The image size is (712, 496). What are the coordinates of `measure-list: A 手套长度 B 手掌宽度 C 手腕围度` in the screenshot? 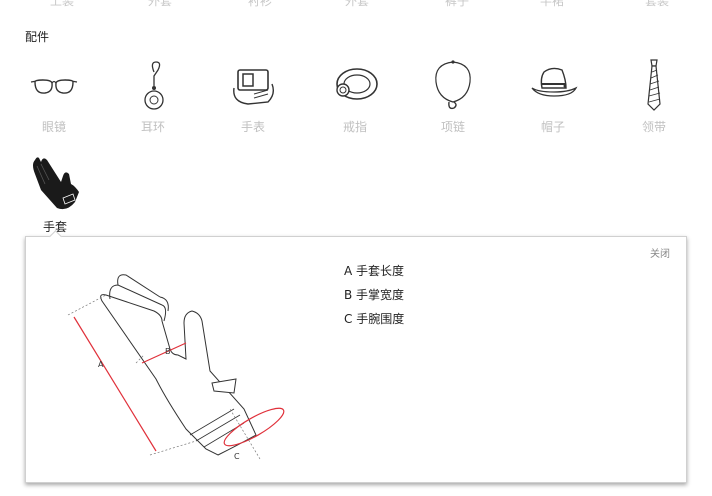 It's located at (374, 299).